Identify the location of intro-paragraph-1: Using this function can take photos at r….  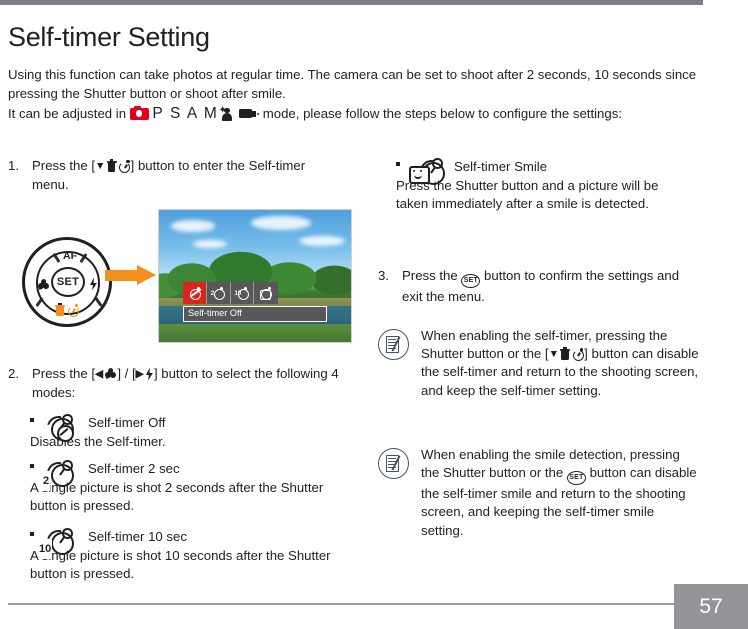
(352, 84).